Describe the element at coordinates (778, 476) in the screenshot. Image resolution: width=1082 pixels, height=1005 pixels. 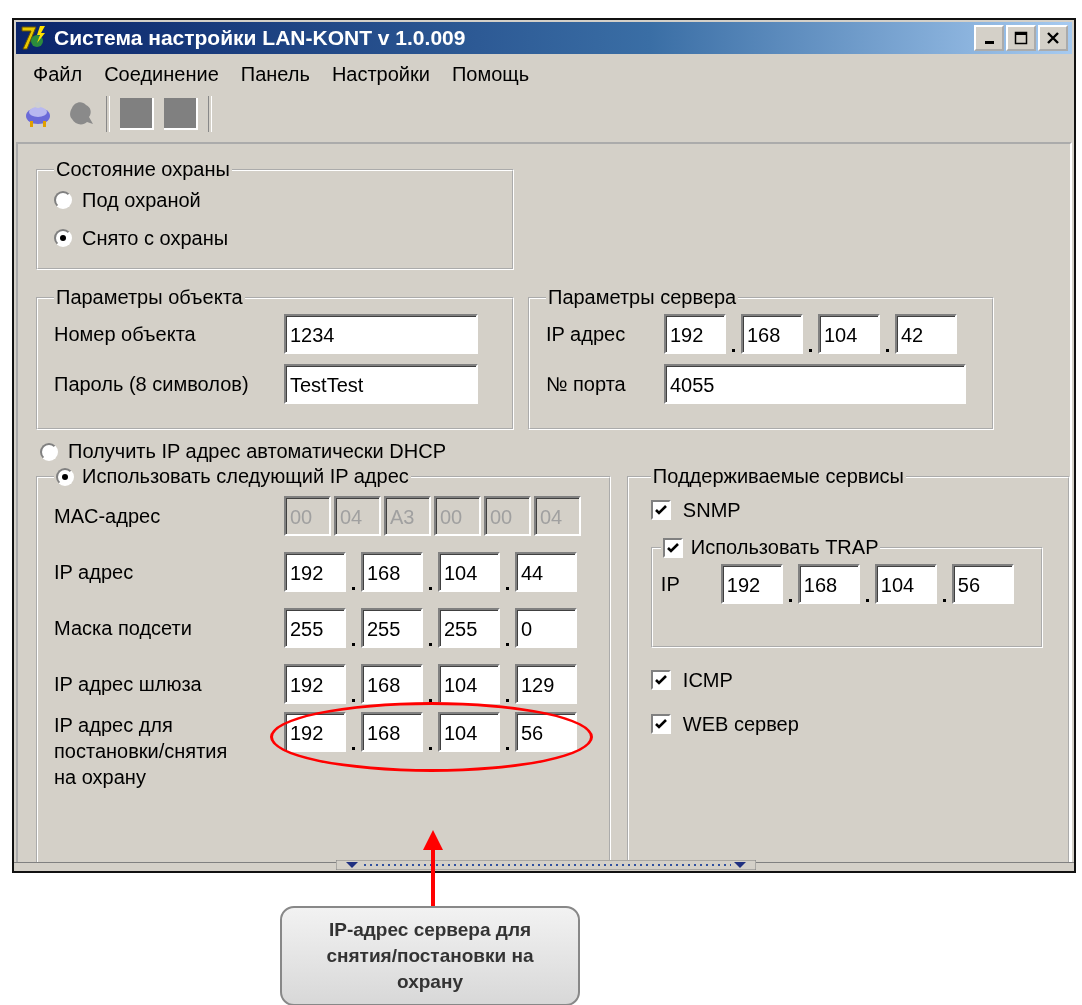
I see `group-title: Поддерживаемые сервисы` at that location.